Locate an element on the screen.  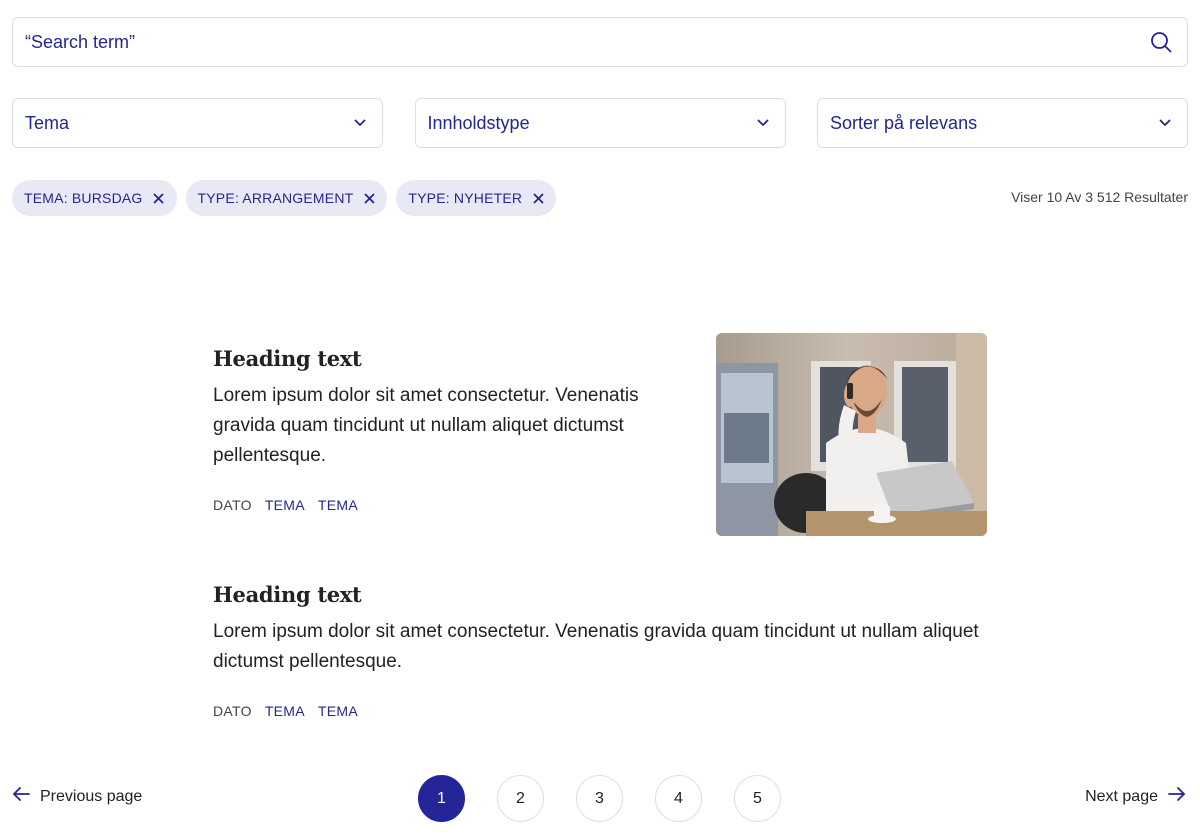
sort-select-label: Sorter på relevans is located at coordinates (904, 122).